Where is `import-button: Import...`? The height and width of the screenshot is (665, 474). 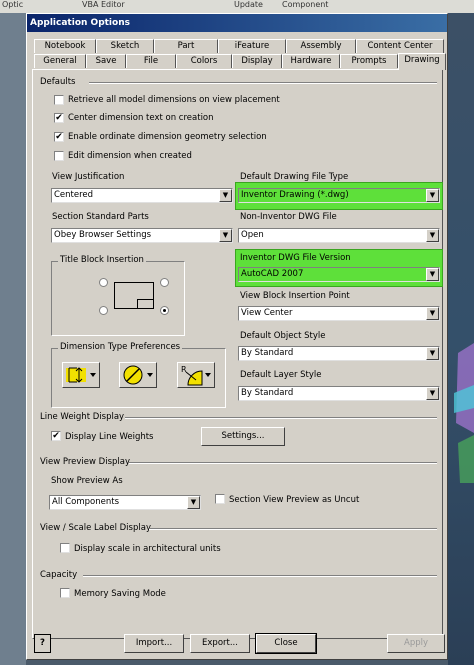
import-button: Import... is located at coordinates (154, 643).